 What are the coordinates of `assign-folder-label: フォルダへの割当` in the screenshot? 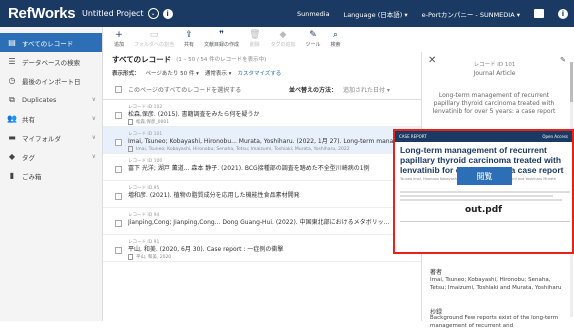 It's located at (154, 45).